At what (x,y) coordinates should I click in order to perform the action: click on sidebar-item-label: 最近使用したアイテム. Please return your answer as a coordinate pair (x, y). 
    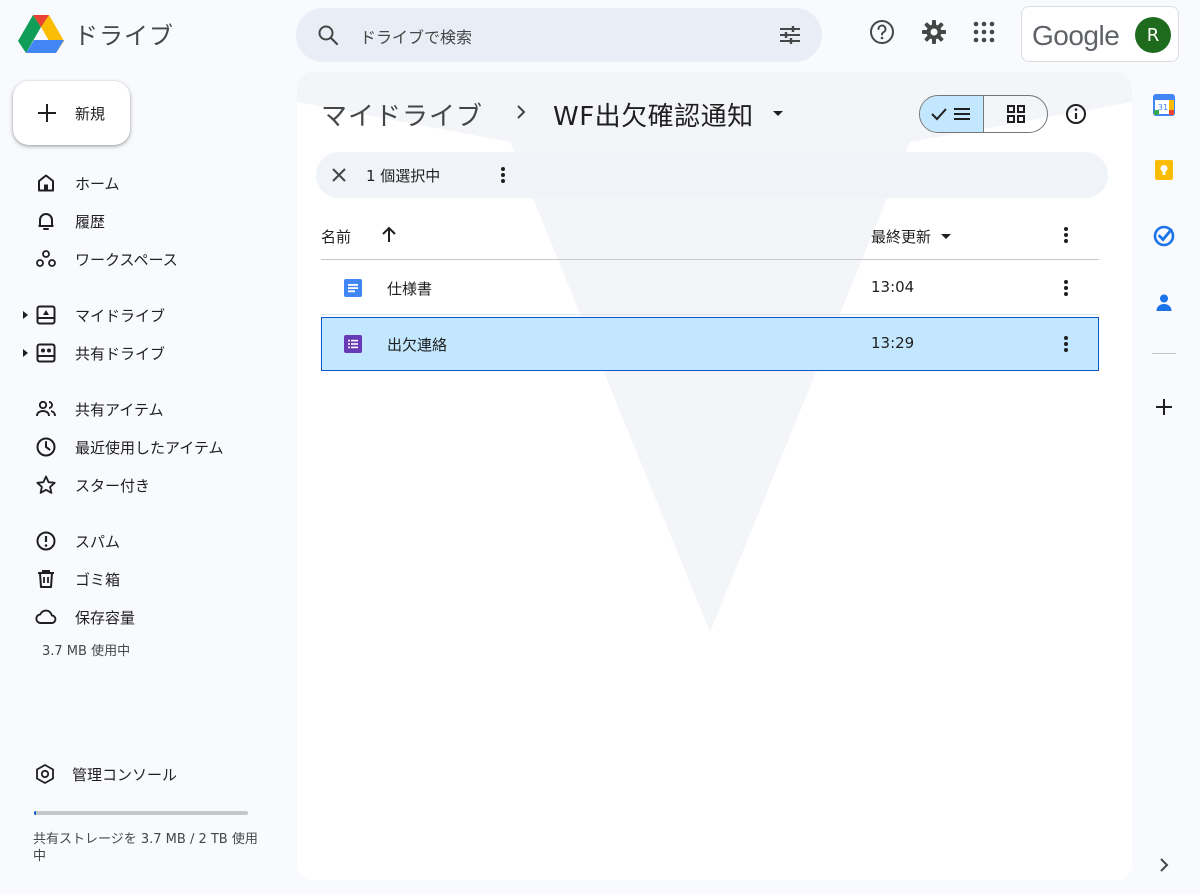
    Looking at the image, I should click on (149, 448).